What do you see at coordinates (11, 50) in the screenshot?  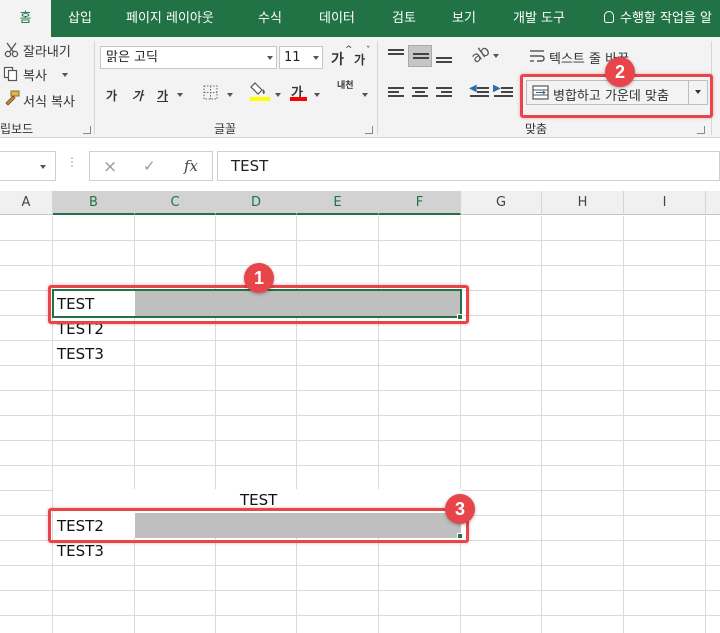 I see `scissors-icon` at bounding box center [11, 50].